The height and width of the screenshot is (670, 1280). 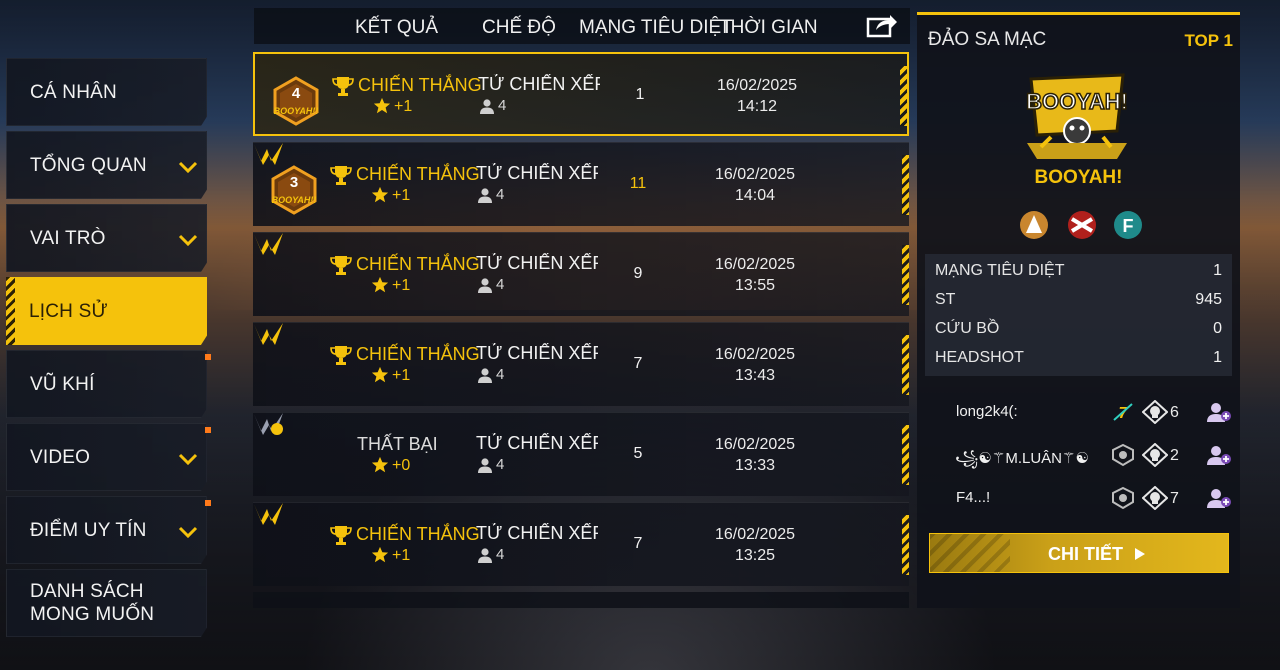 What do you see at coordinates (1078, 177) in the screenshot?
I see `booyah-label: BOOYAH!` at bounding box center [1078, 177].